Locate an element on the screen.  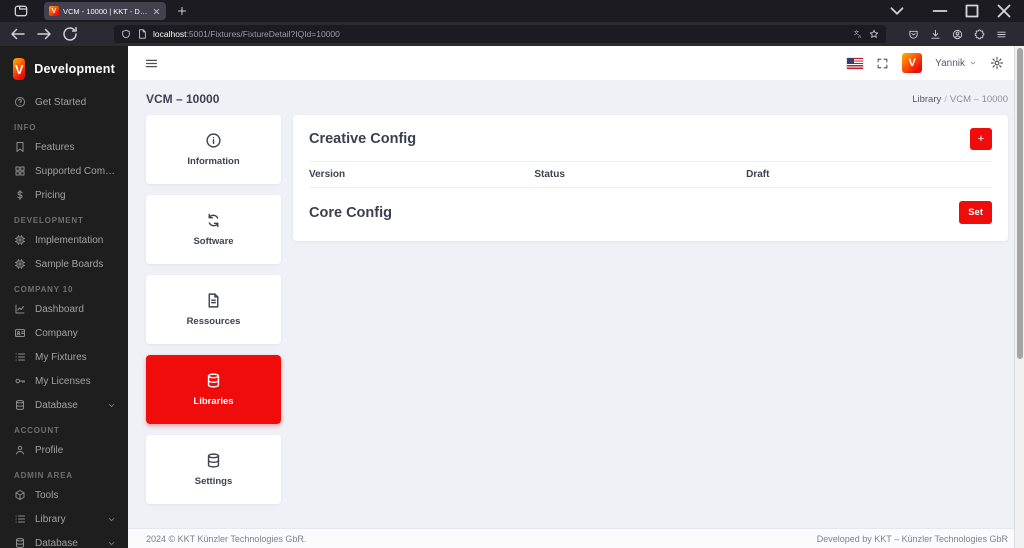
column-draft: Draft is located at coordinates (869, 174).